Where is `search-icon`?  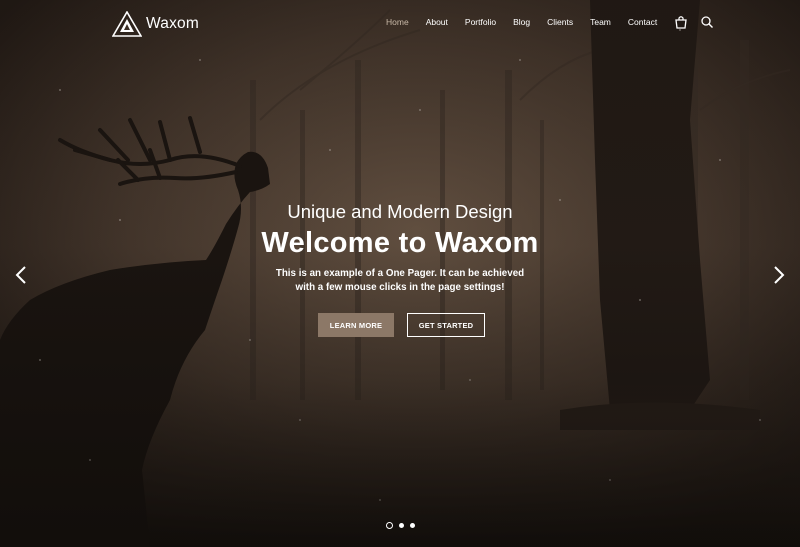
search-icon is located at coordinates (707, 22).